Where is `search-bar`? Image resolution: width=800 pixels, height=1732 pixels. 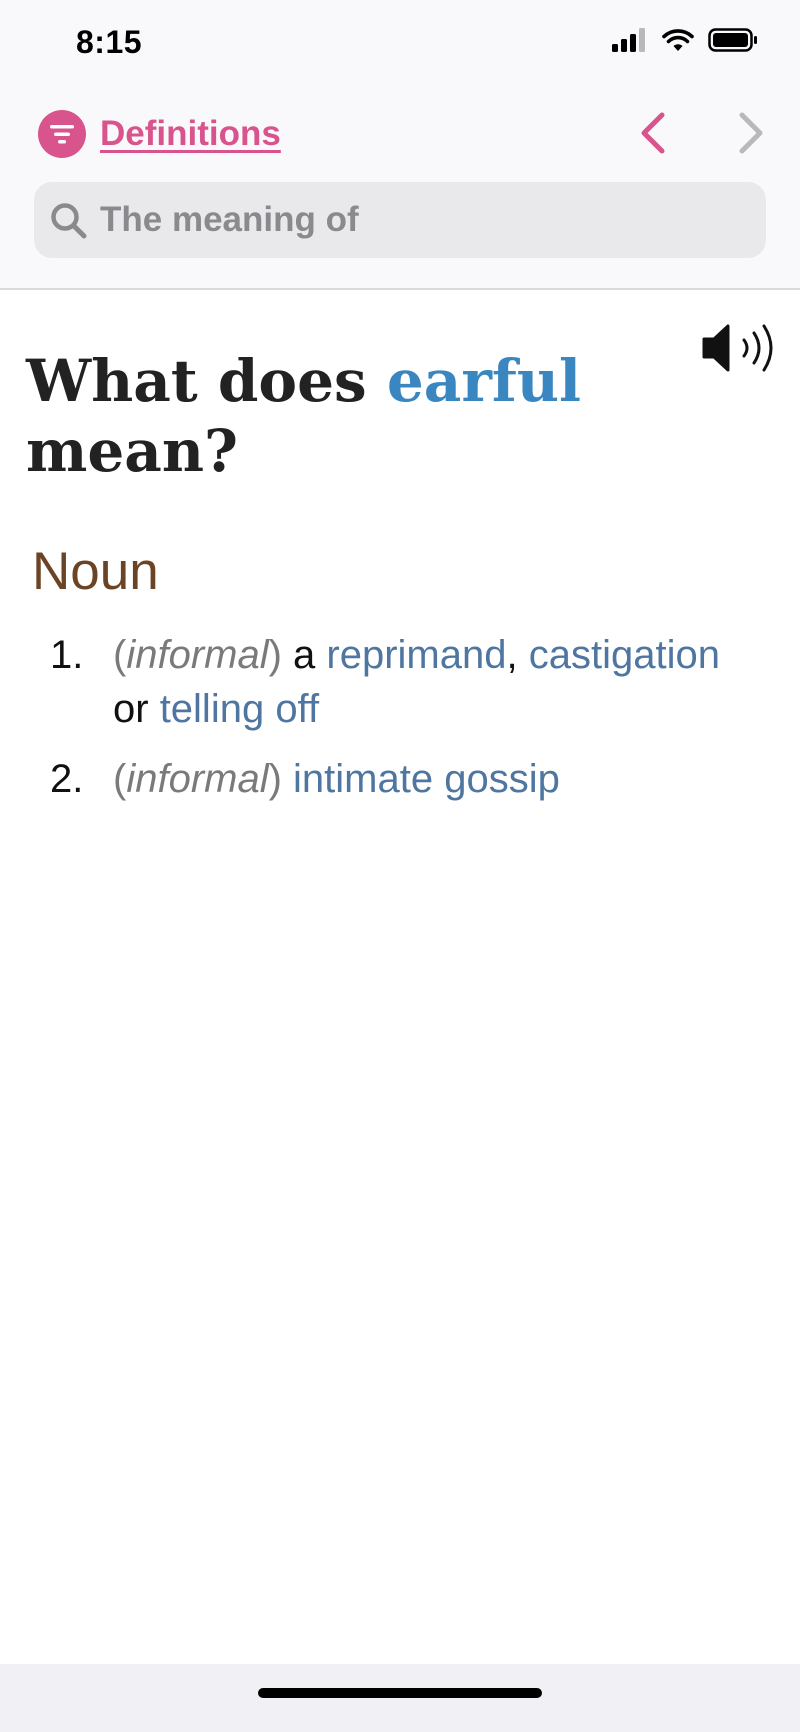
search-bar is located at coordinates (400, 220).